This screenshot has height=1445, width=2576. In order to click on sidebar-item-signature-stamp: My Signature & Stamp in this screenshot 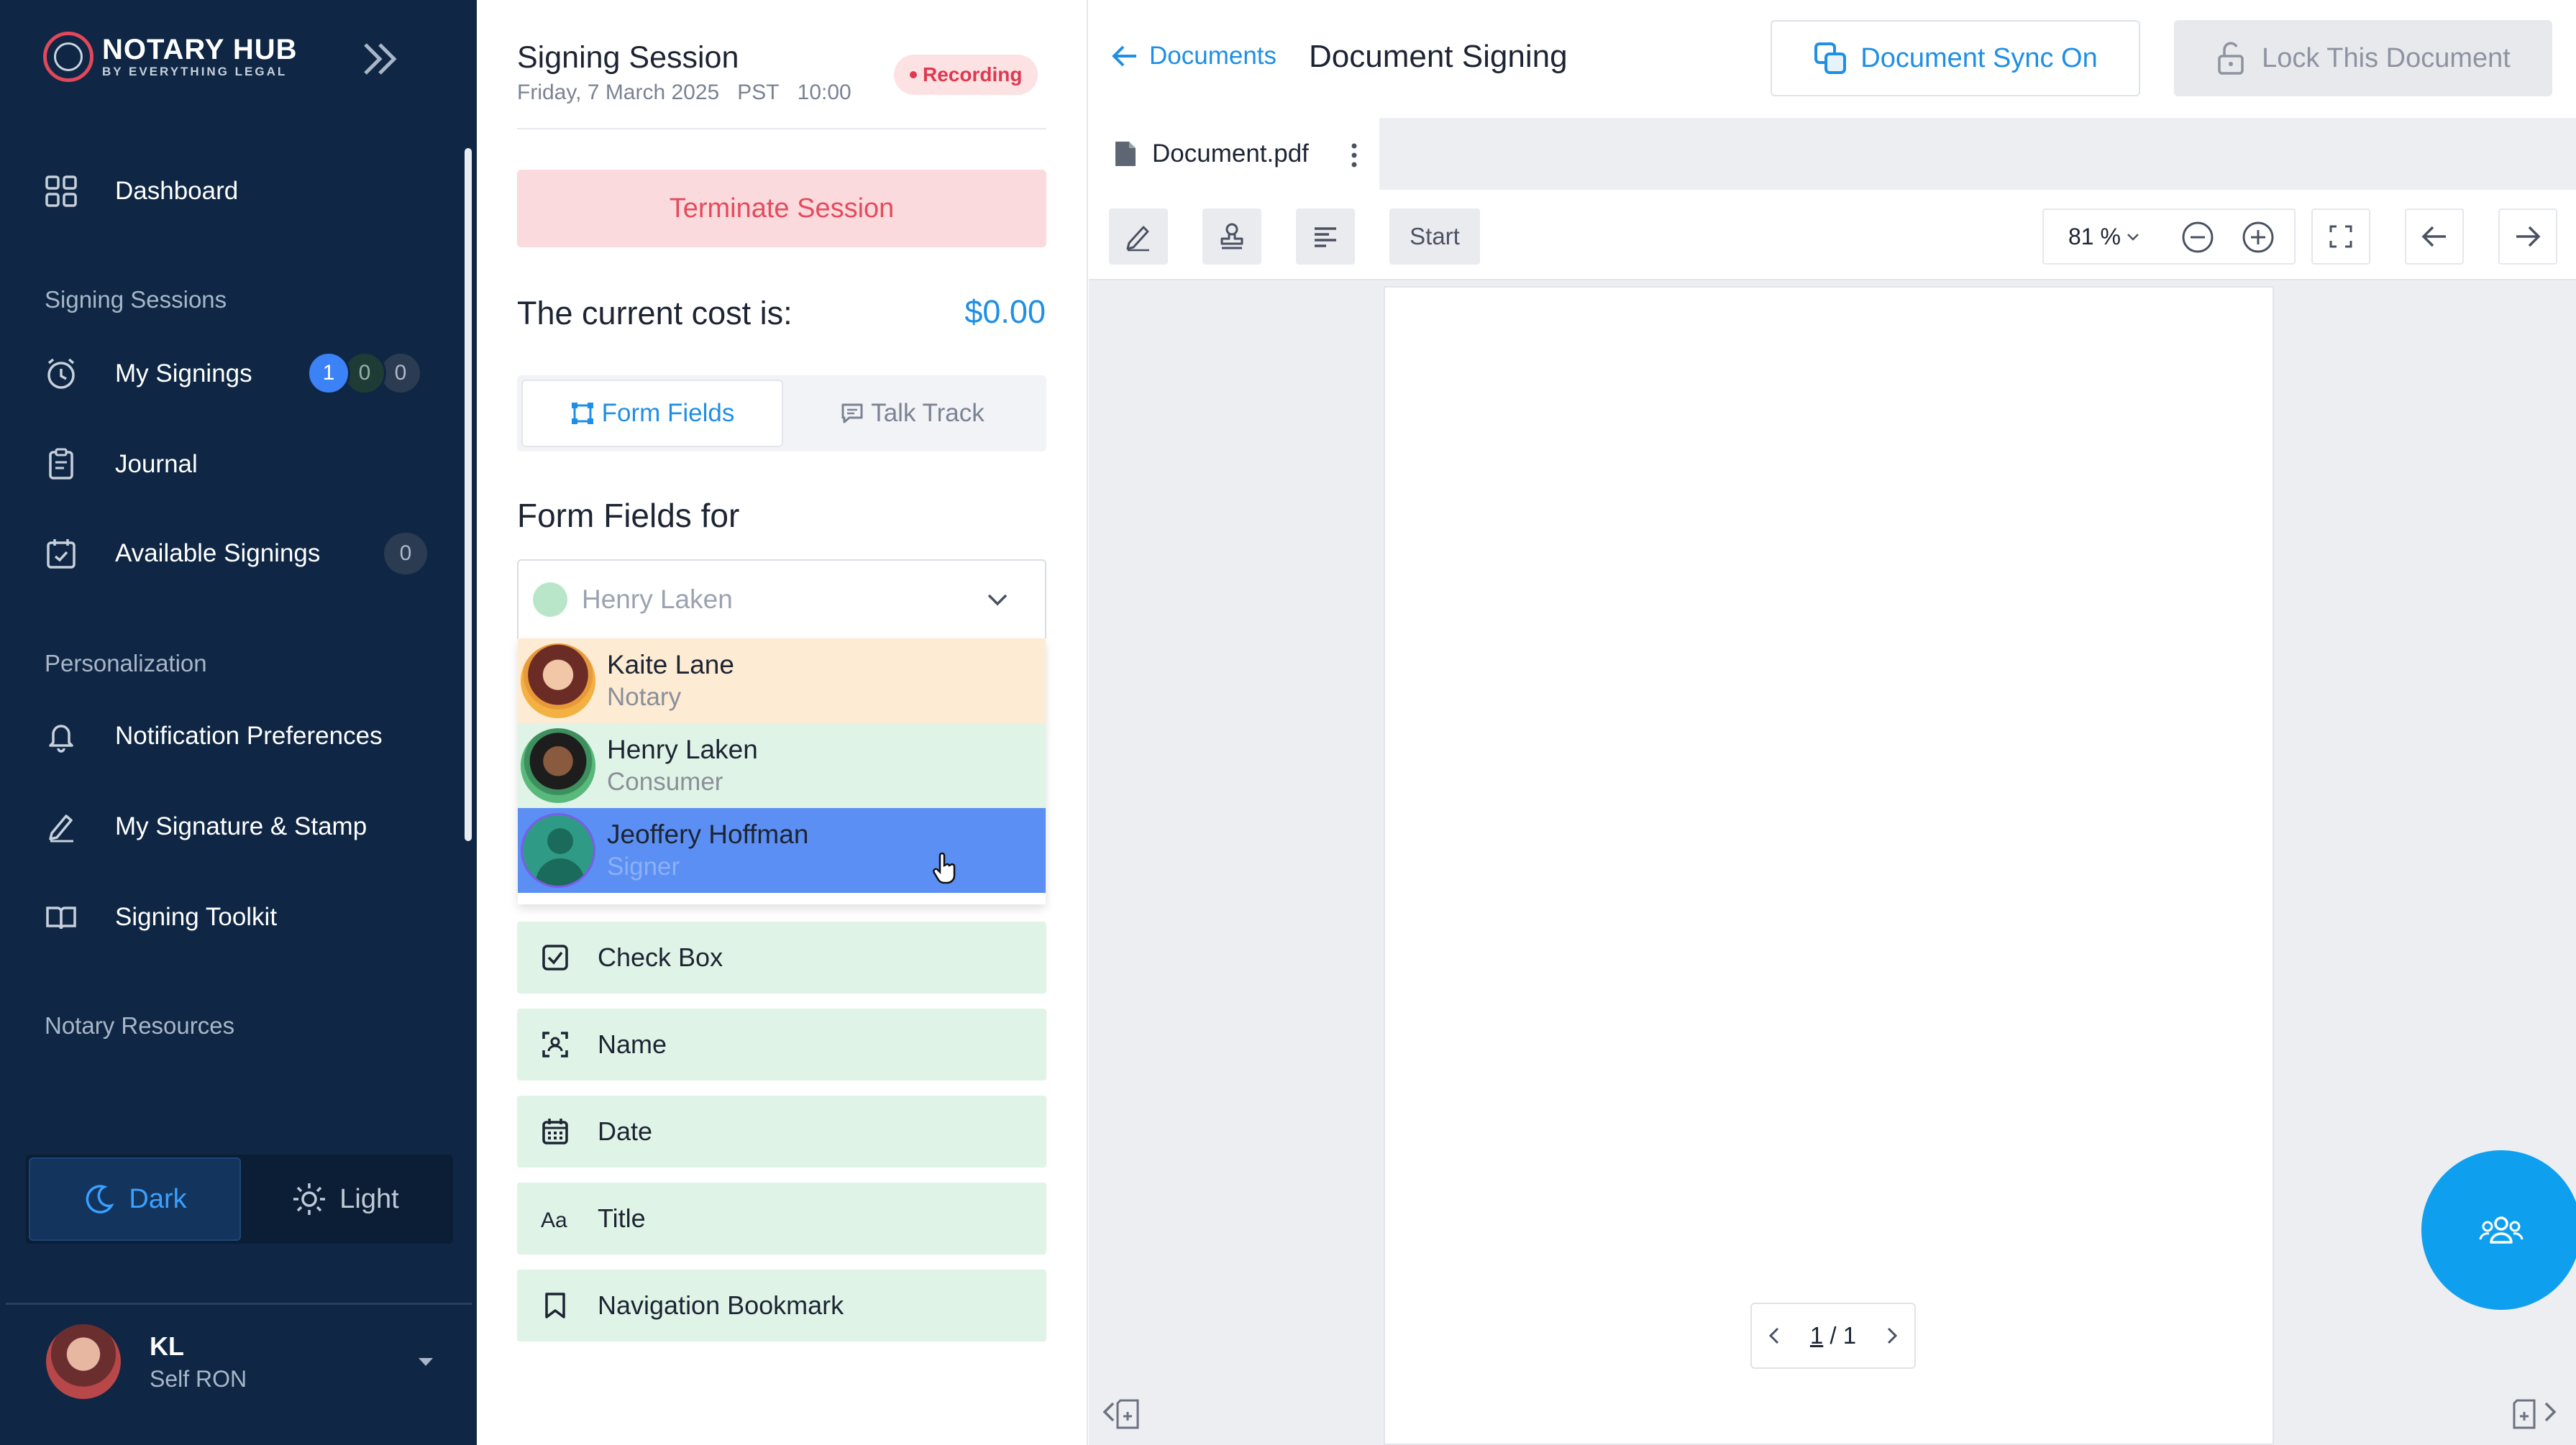, I will do `click(205, 826)`.